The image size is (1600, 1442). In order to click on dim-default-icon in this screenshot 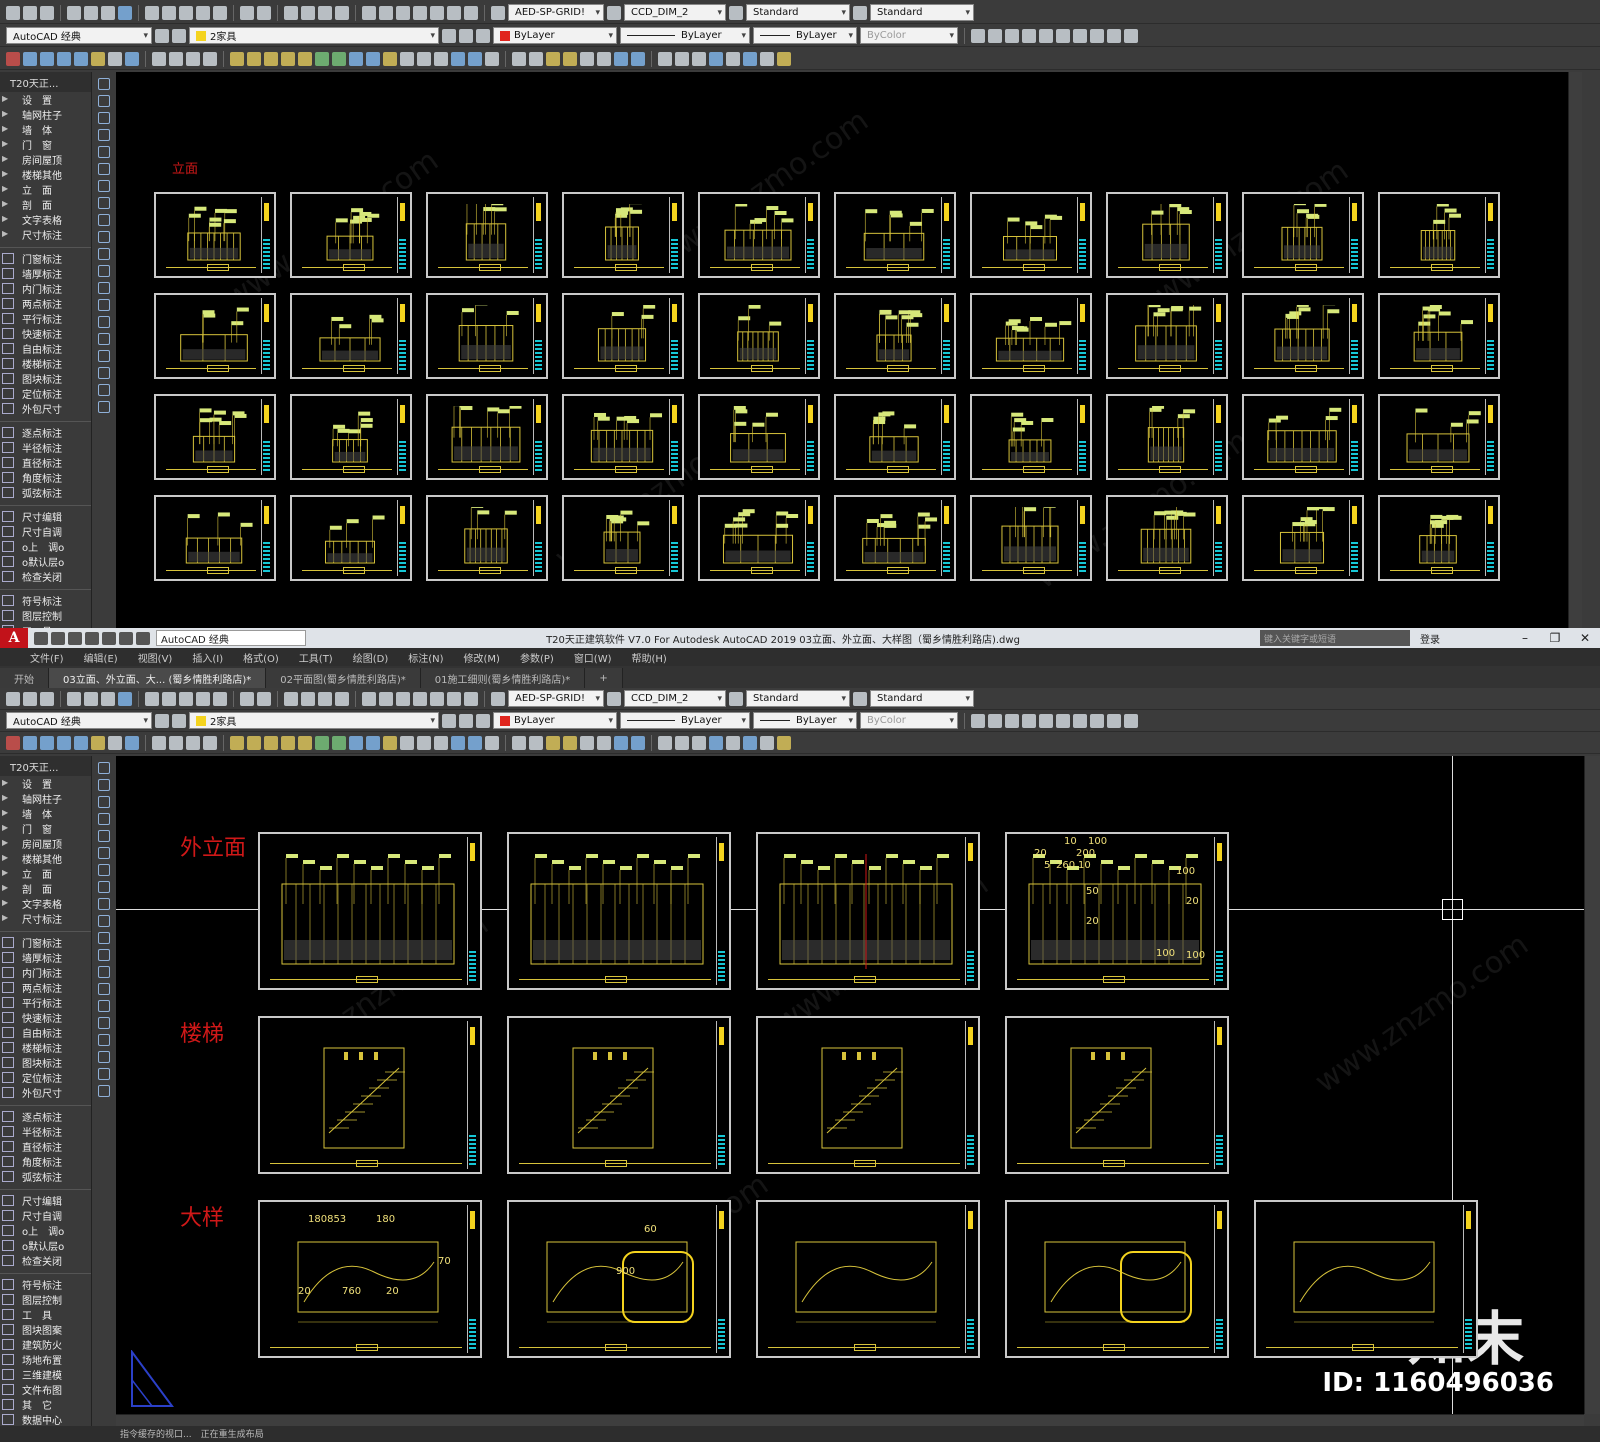, I will do `click(570, 743)`.